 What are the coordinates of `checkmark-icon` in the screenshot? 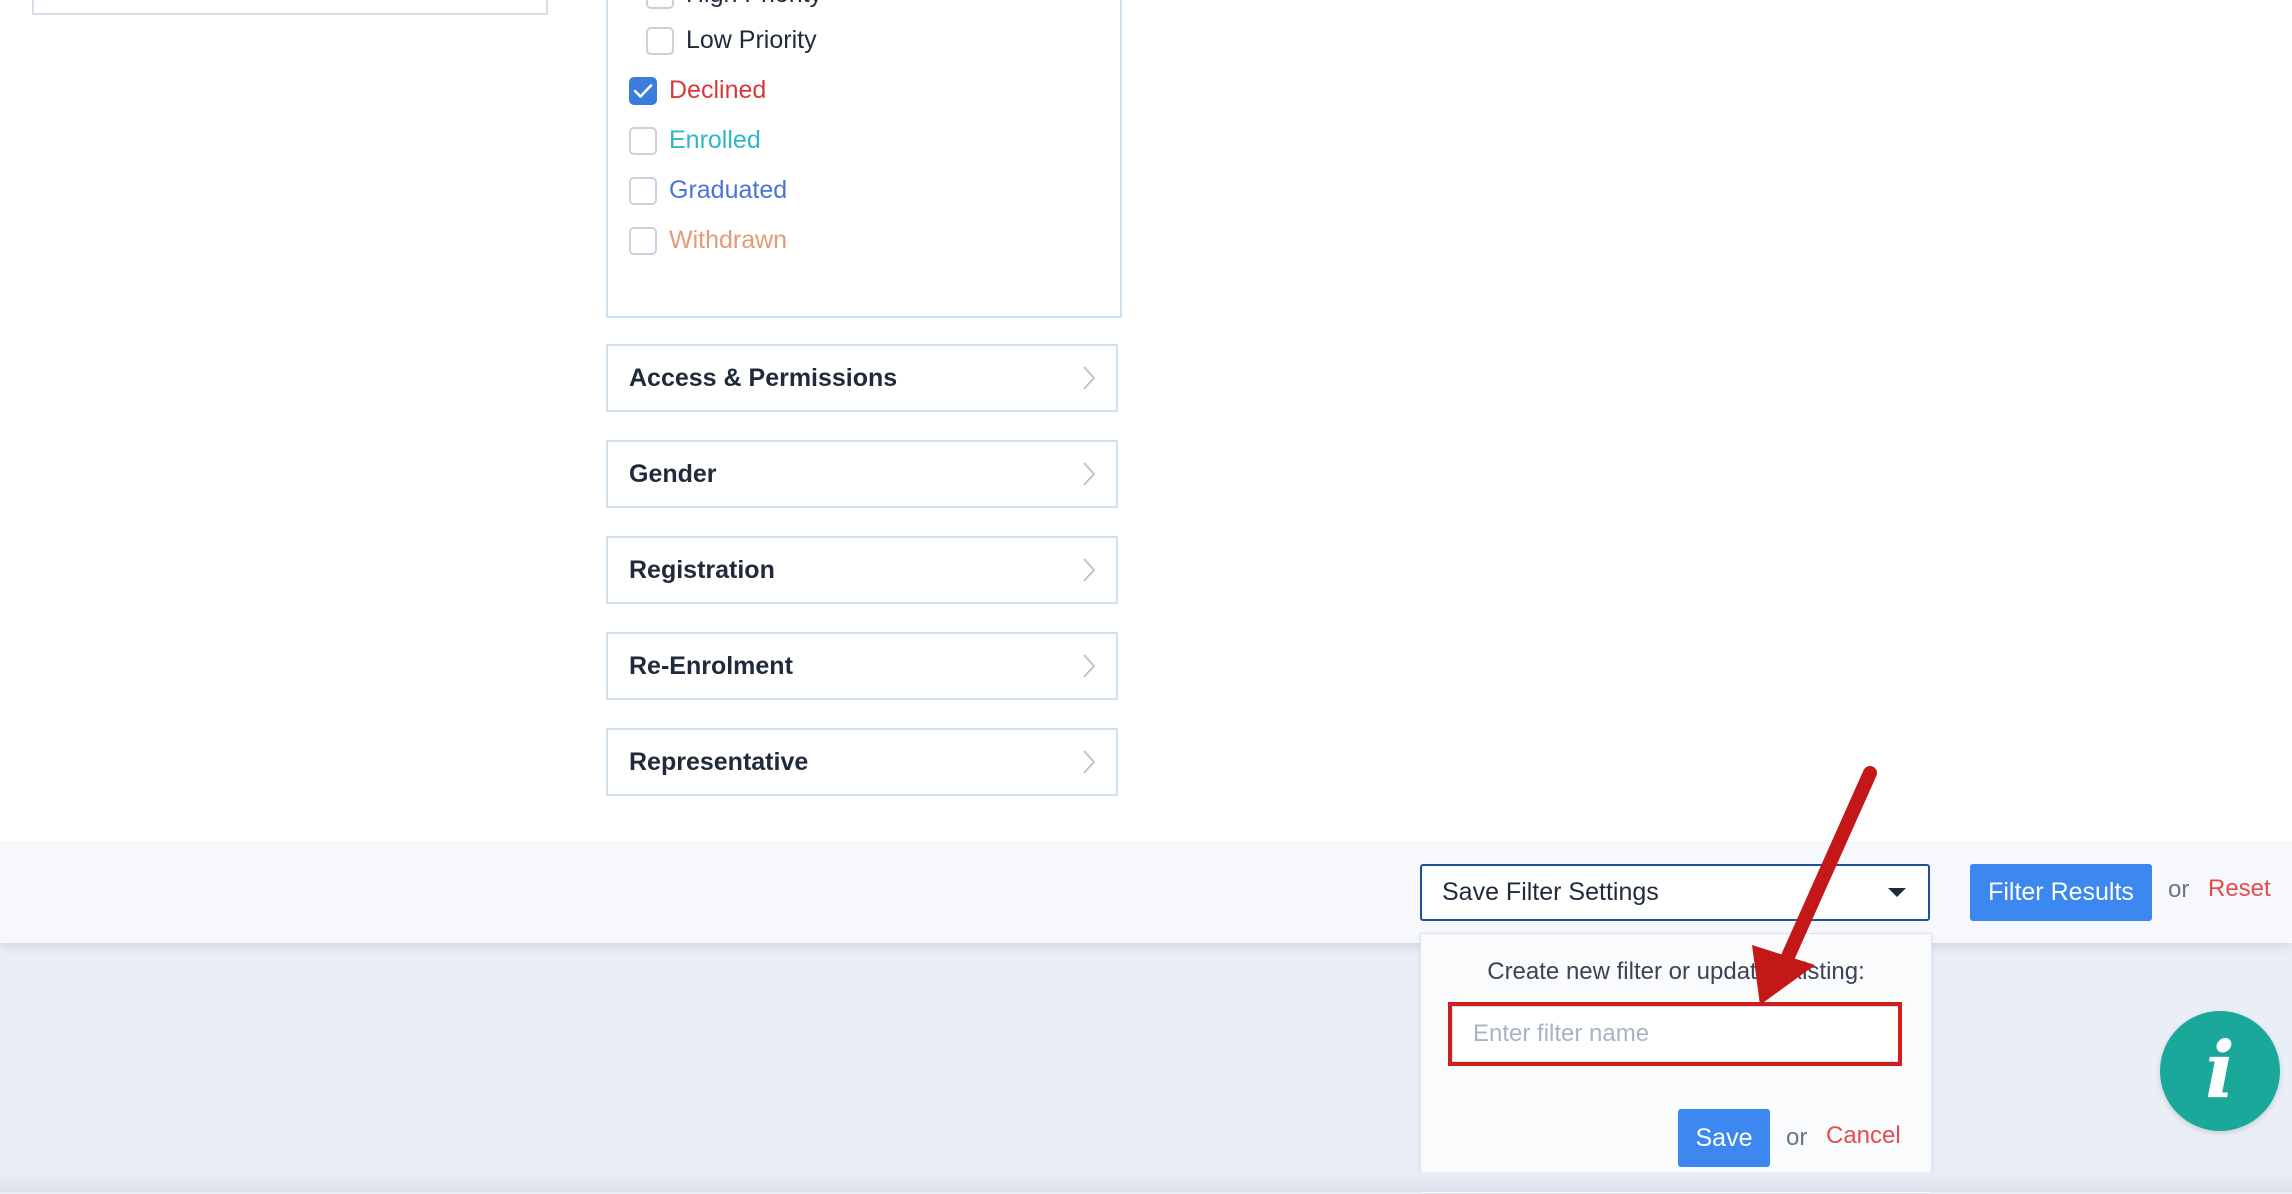 It's located at (643, 90).